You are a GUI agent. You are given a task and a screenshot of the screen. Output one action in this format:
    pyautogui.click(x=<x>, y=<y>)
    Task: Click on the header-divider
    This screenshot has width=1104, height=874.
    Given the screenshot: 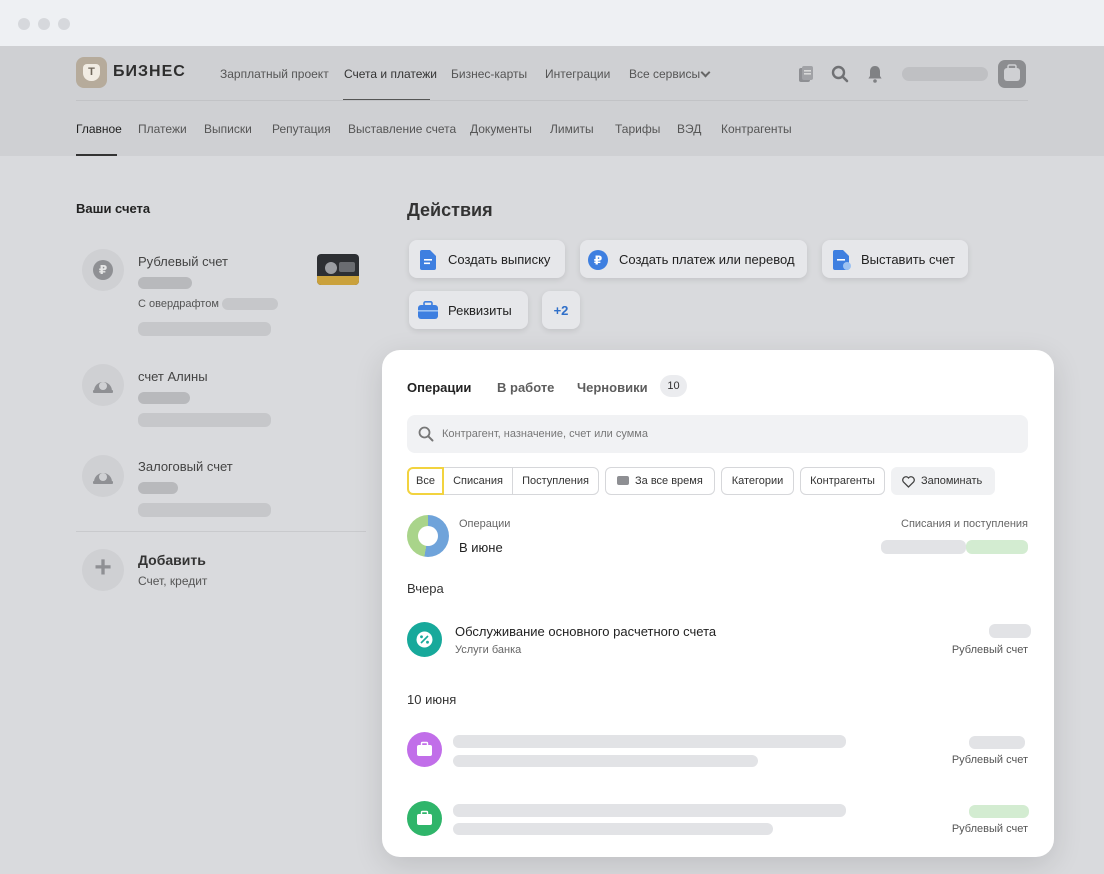 What is the action you would take?
    pyautogui.click(x=552, y=100)
    